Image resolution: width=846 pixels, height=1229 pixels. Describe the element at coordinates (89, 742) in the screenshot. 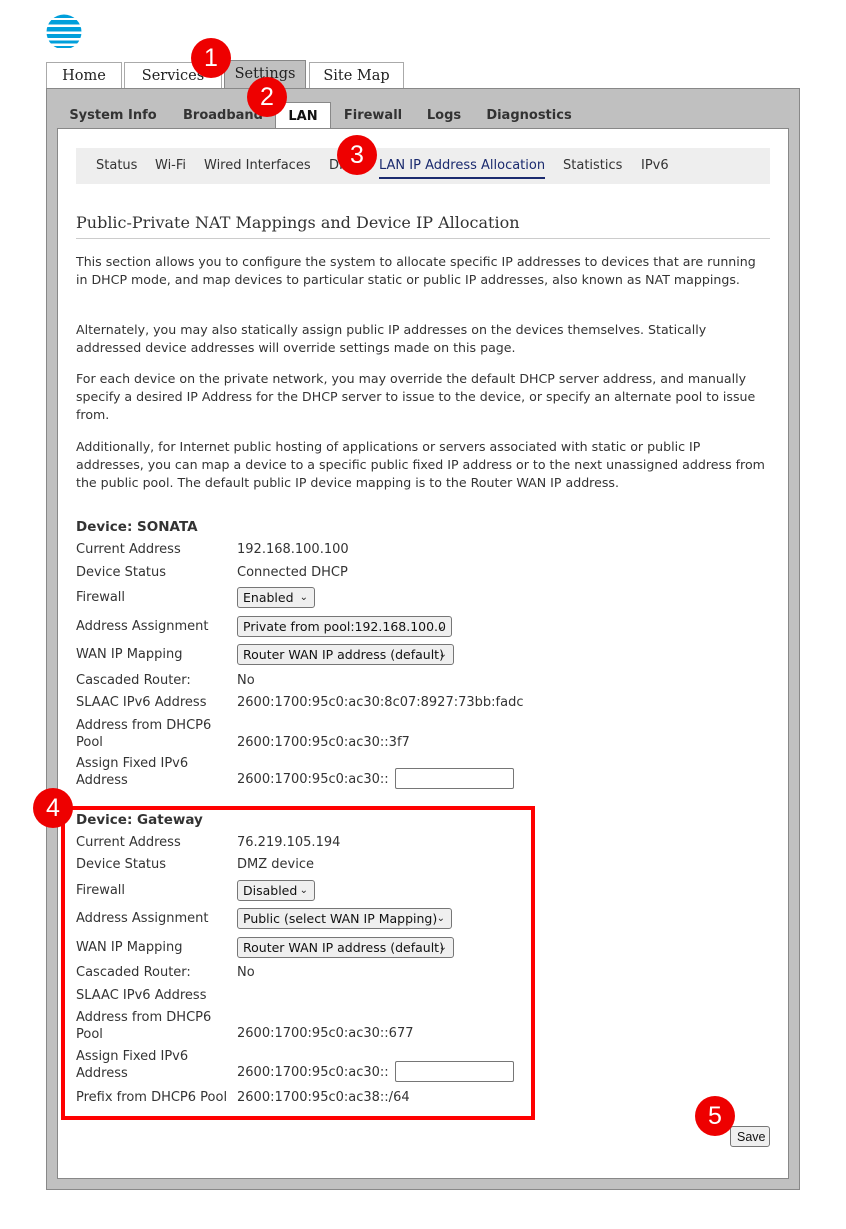

I see `dhcp6-pool-label-line2: Pool` at that location.